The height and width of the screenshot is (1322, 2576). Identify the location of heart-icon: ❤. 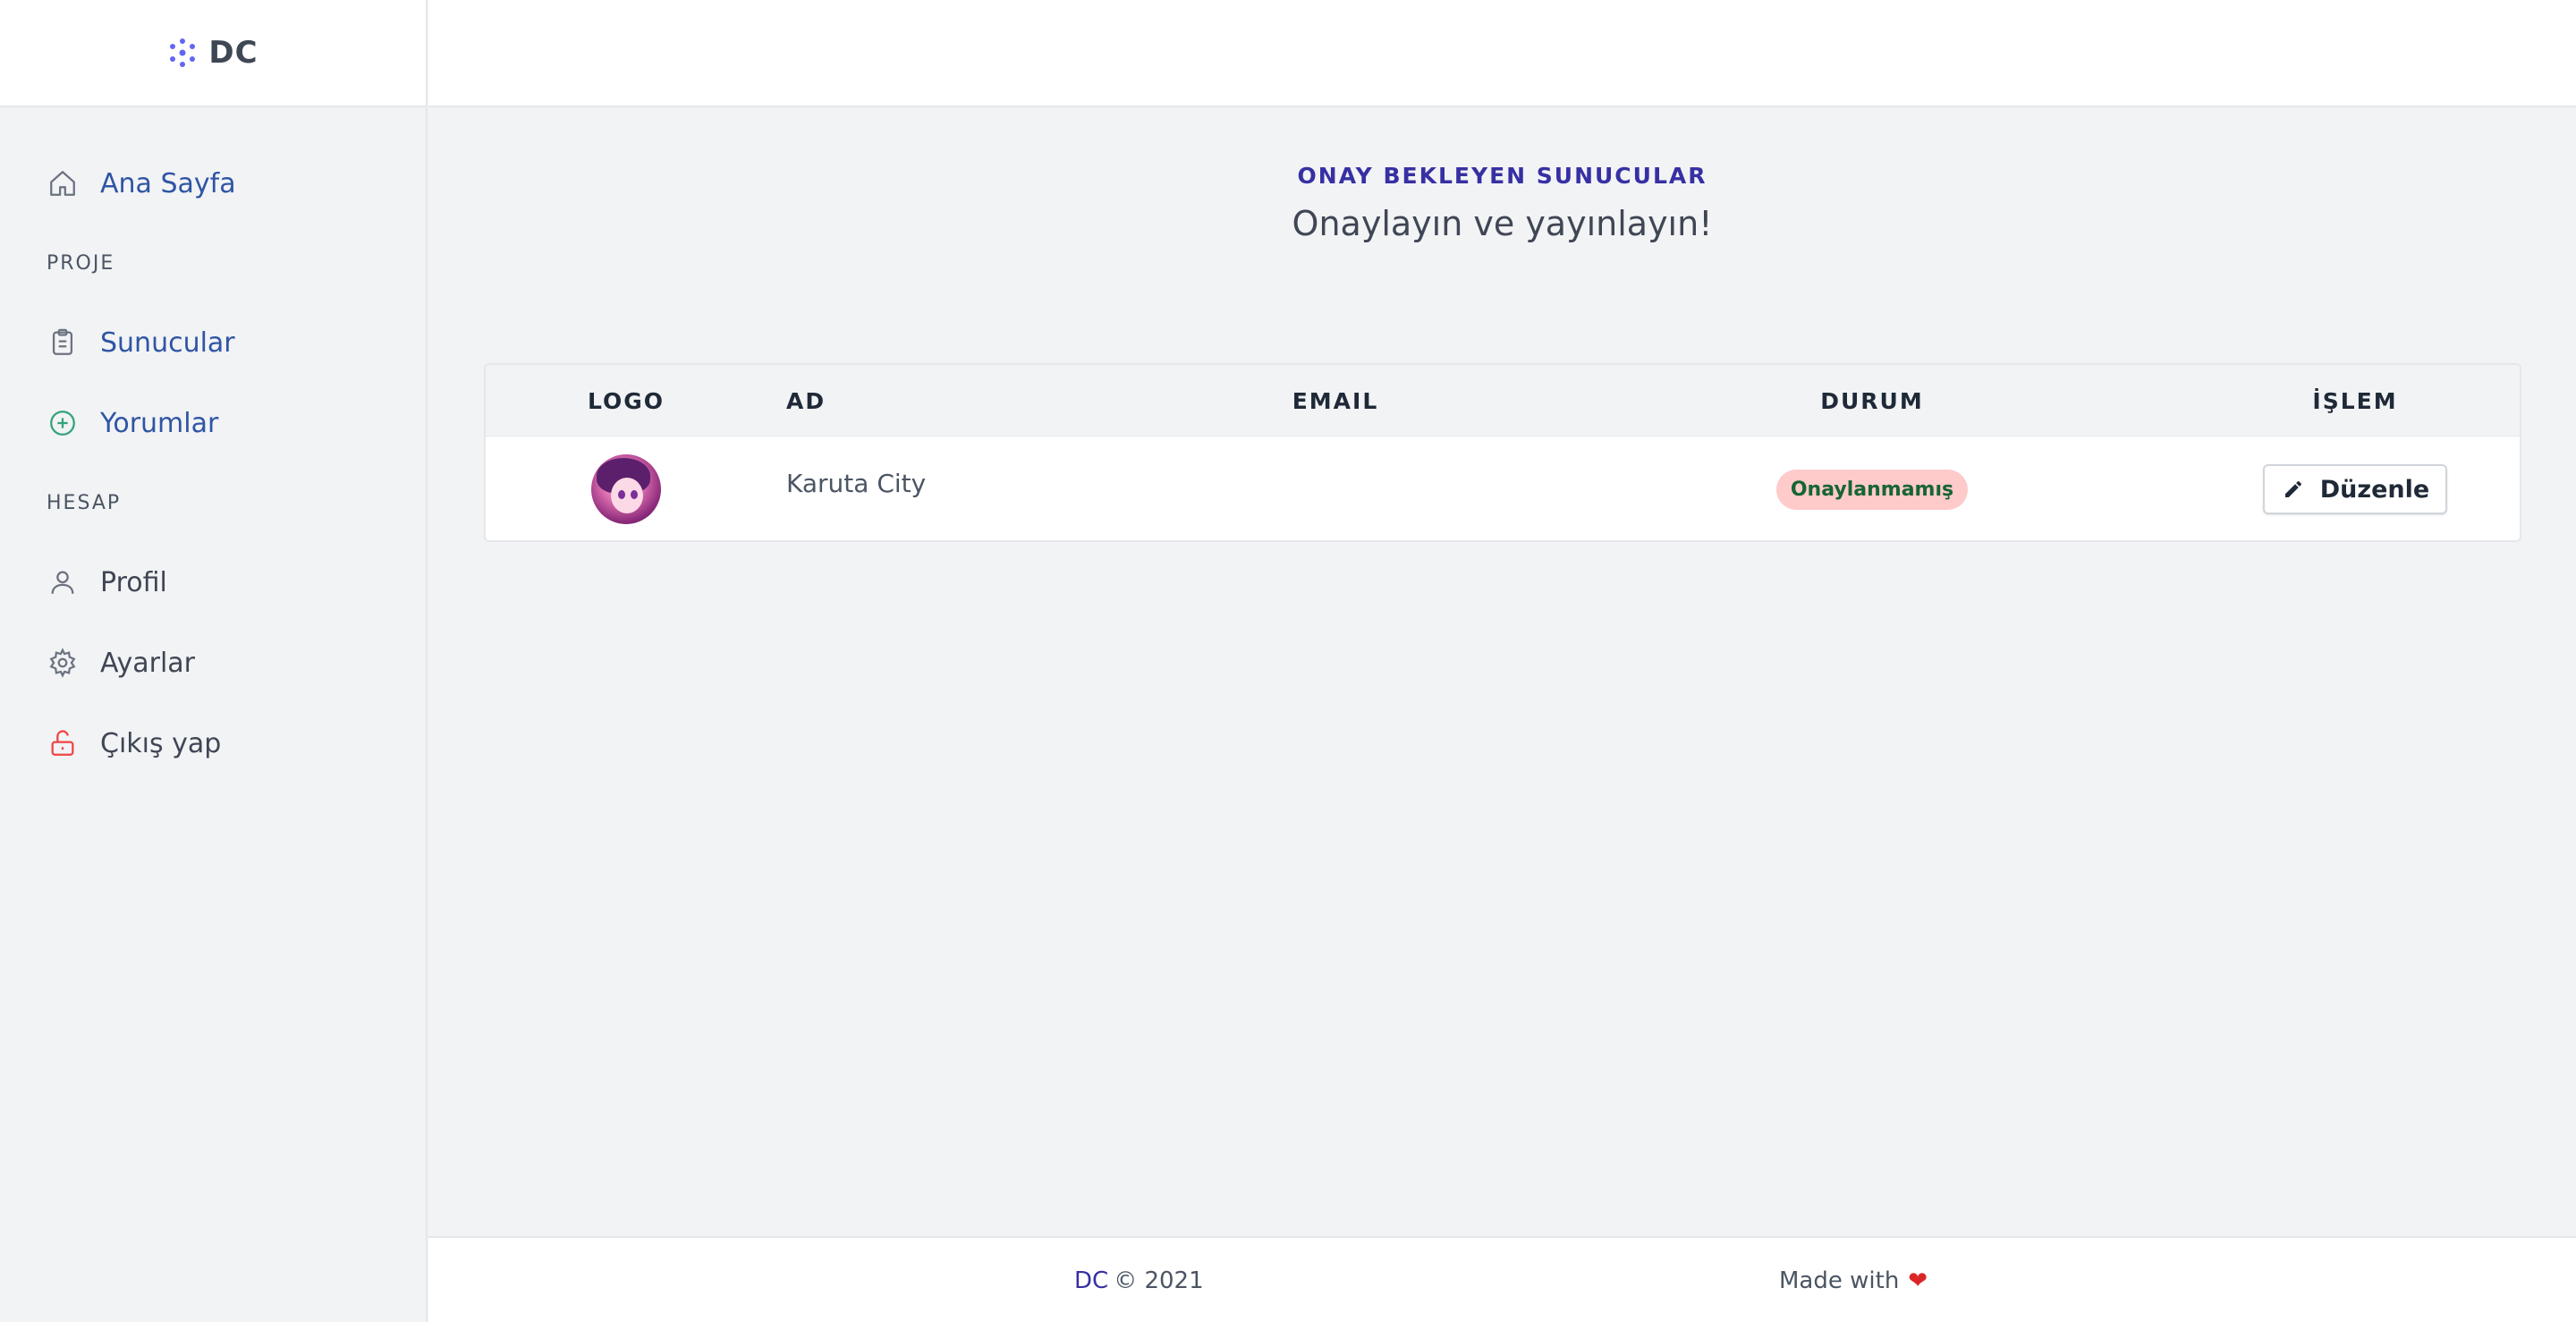
(1918, 1280).